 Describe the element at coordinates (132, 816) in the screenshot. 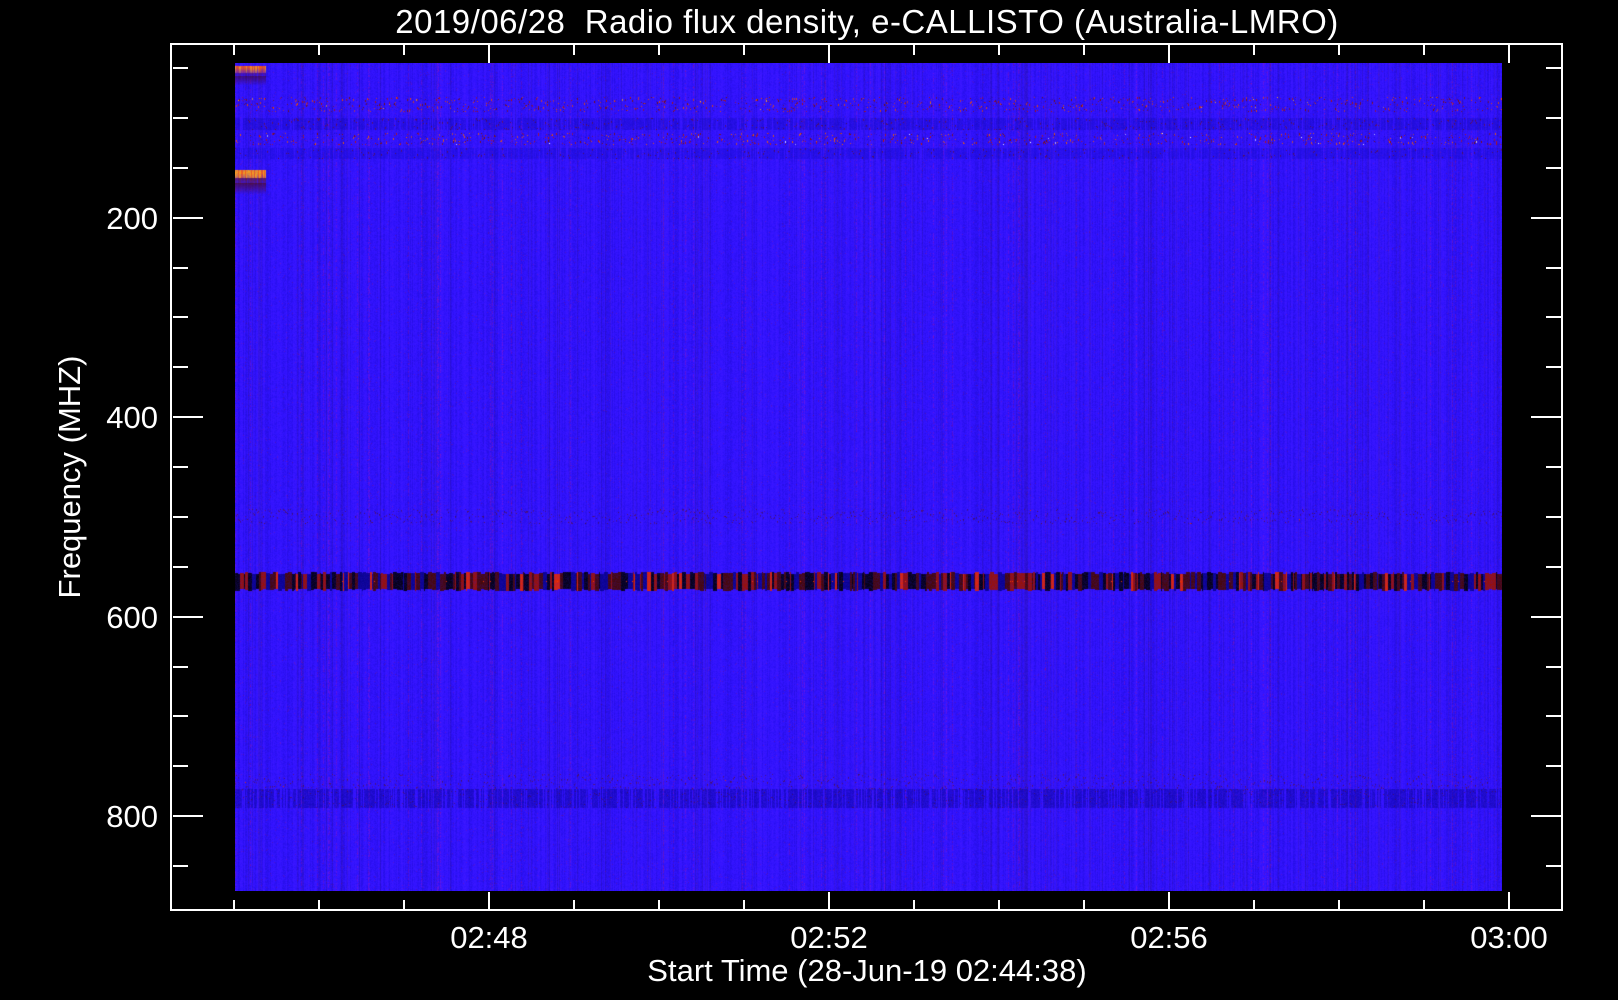

I see `y-tick-label: 800` at that location.